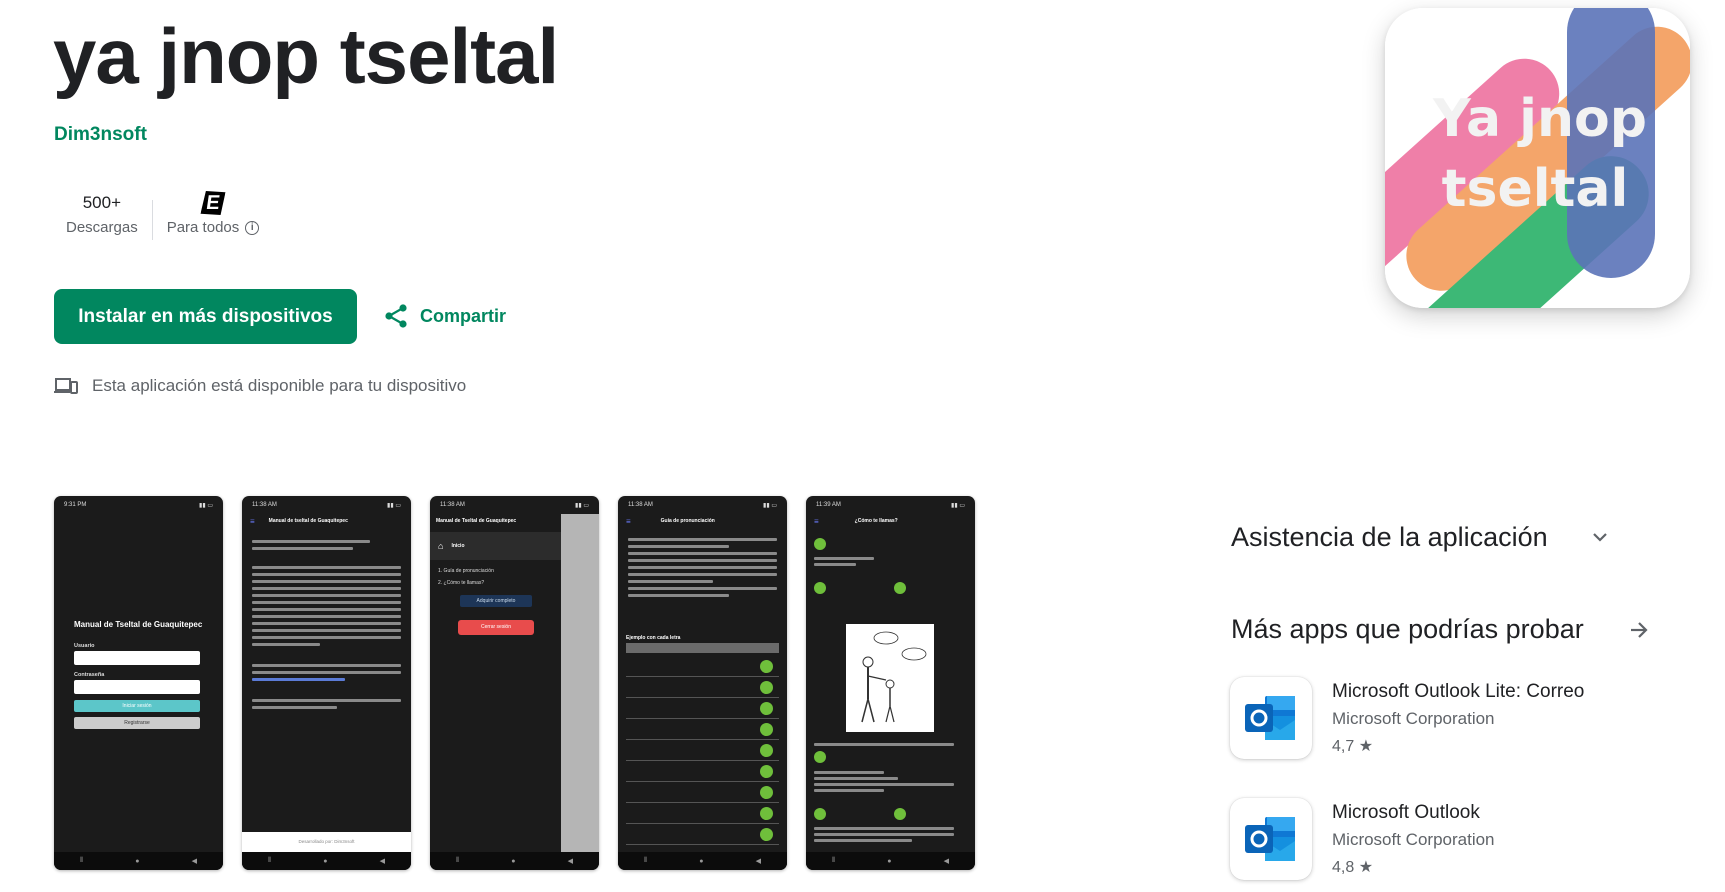  Describe the element at coordinates (308, 521) in the screenshot. I see `screen-title: Manual de tseltal de Guaquitepec` at that location.